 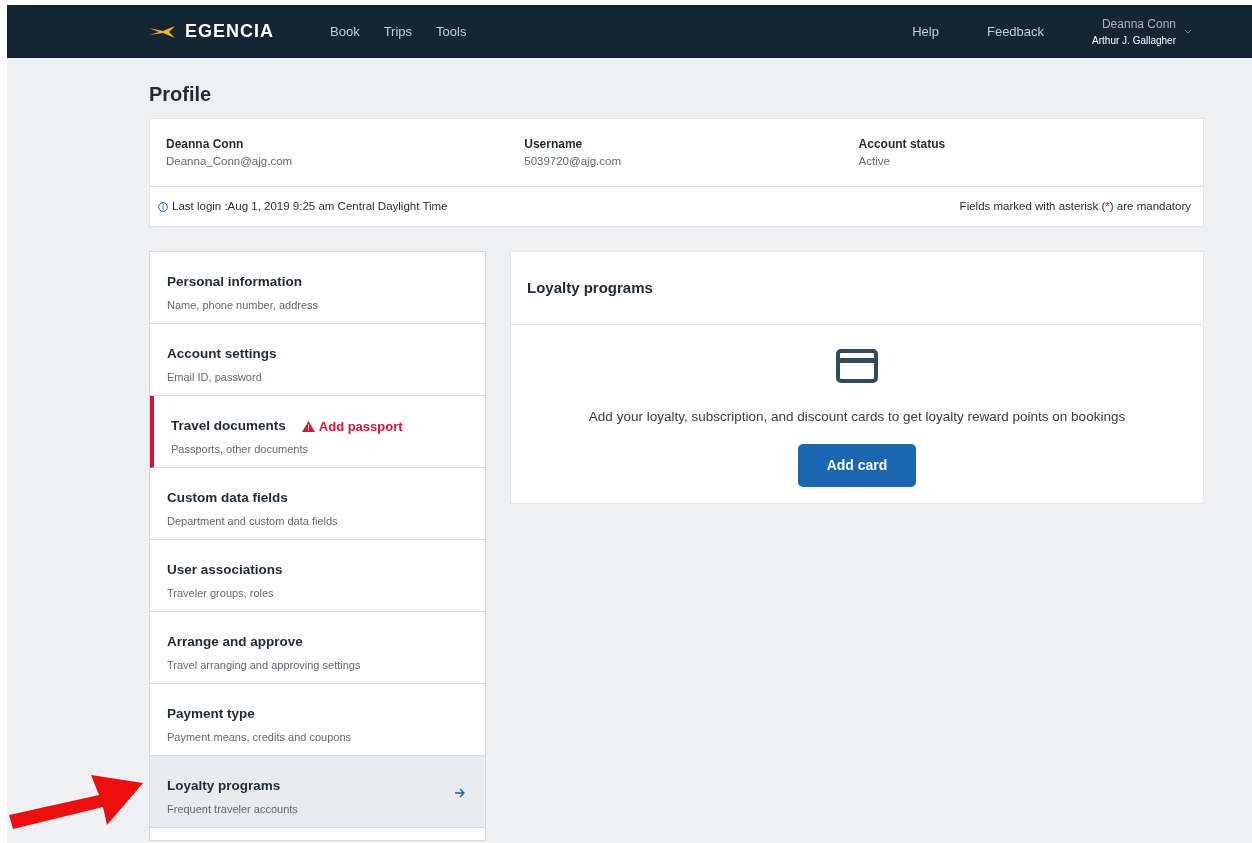 I want to click on field-label: Deanna Conn, so click(x=205, y=144).